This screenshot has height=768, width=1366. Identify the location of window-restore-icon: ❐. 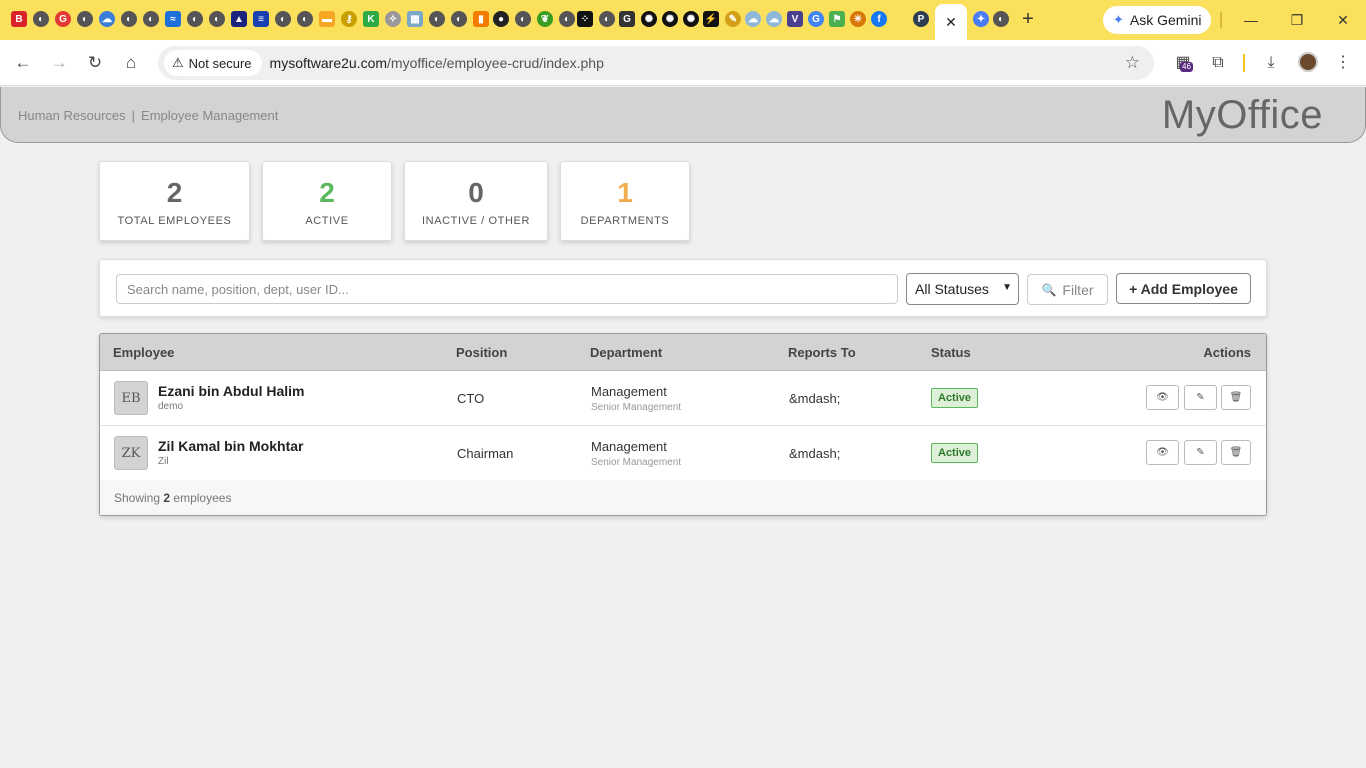
(1297, 20).